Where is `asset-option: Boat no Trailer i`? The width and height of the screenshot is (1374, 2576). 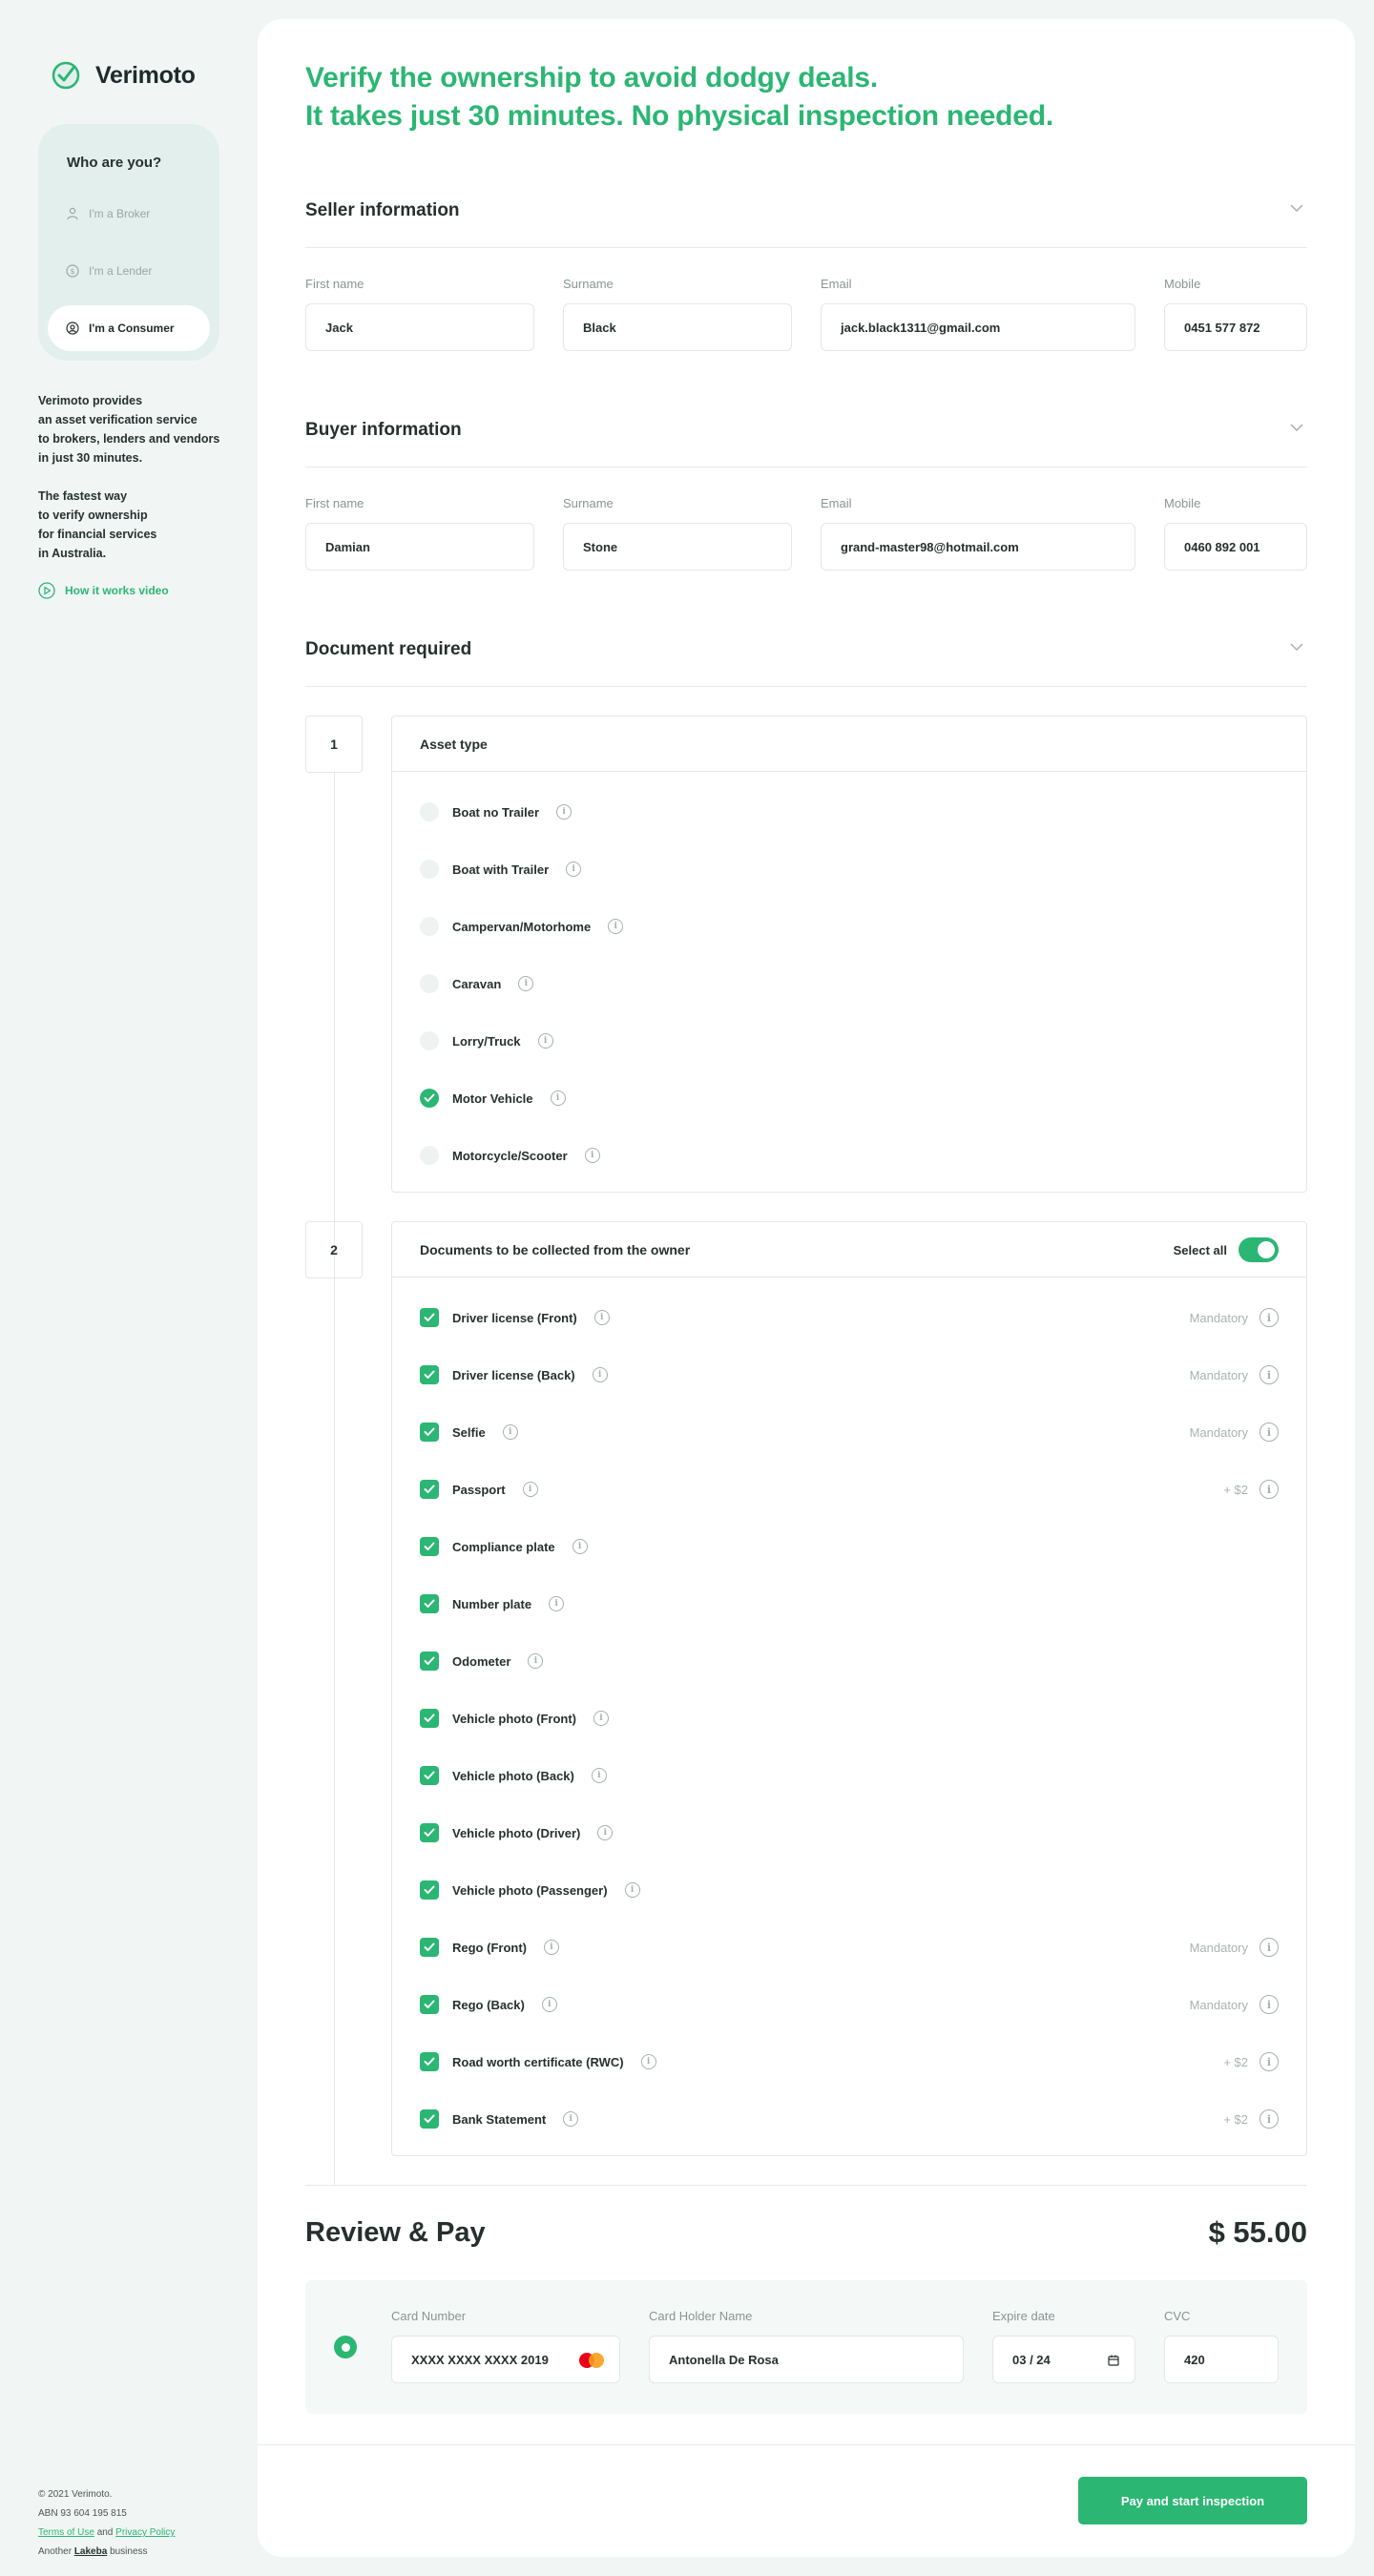 asset-option: Boat no Trailer i is located at coordinates (496, 811).